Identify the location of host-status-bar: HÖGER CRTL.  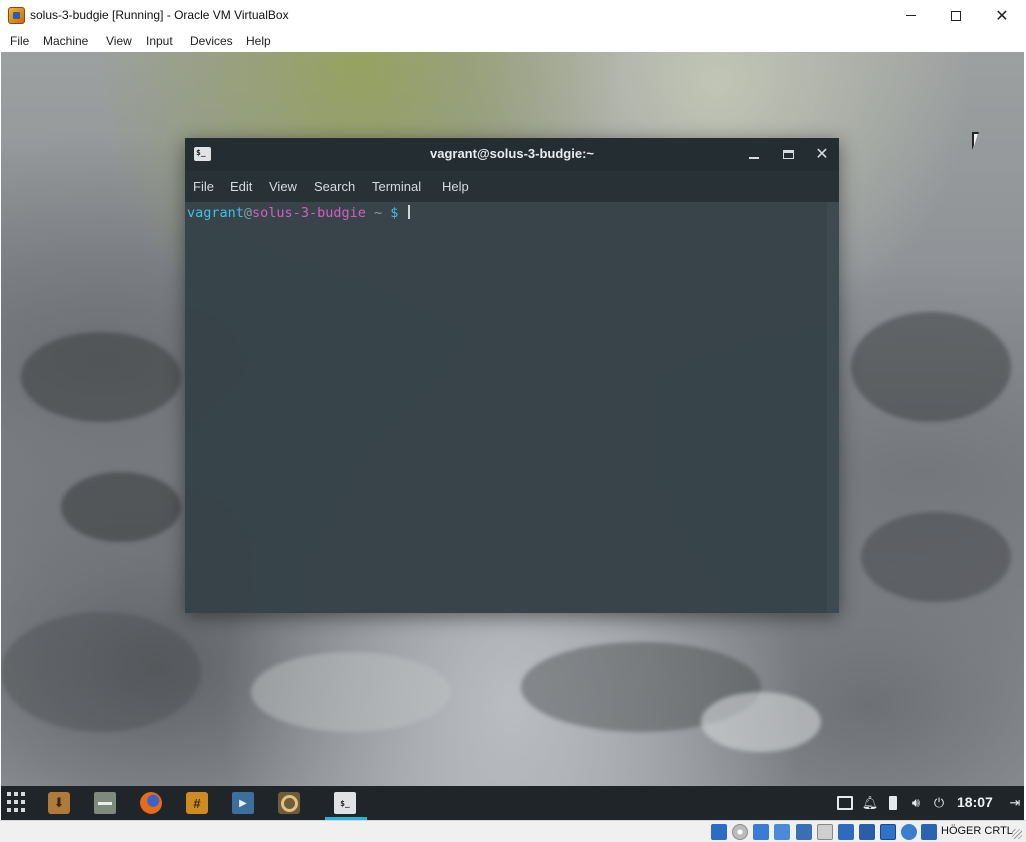
(513, 831).